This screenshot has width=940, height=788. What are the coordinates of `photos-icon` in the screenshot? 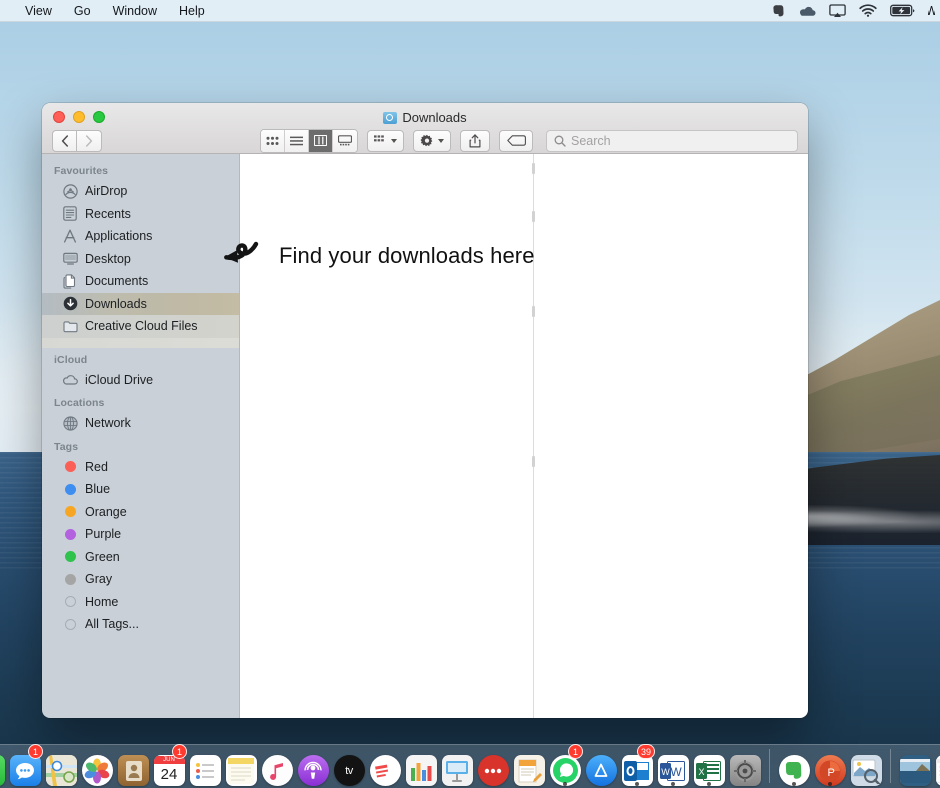 It's located at (97, 770).